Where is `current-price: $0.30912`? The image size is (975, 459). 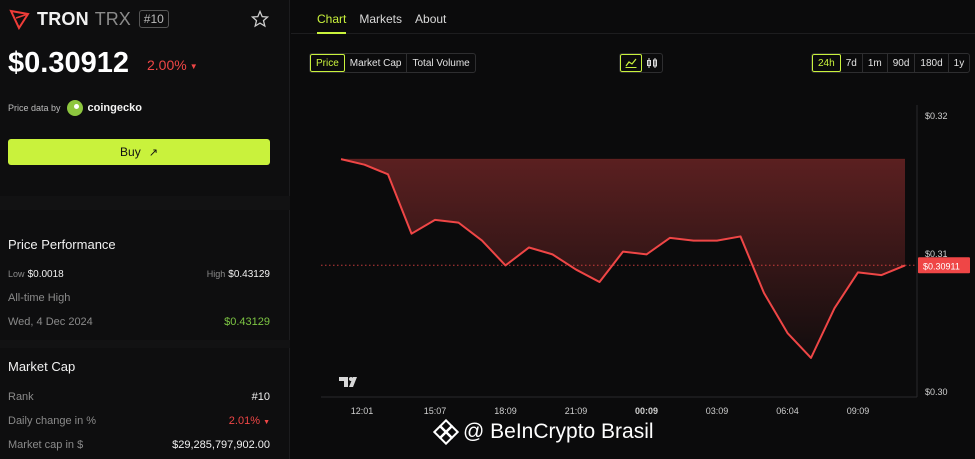 current-price: $0.30912 is located at coordinates (68, 63).